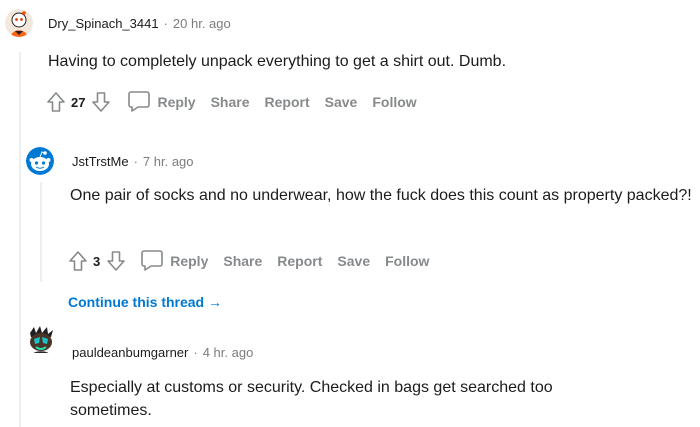 The height and width of the screenshot is (427, 700). I want to click on vote-controls: 27, so click(78, 102).